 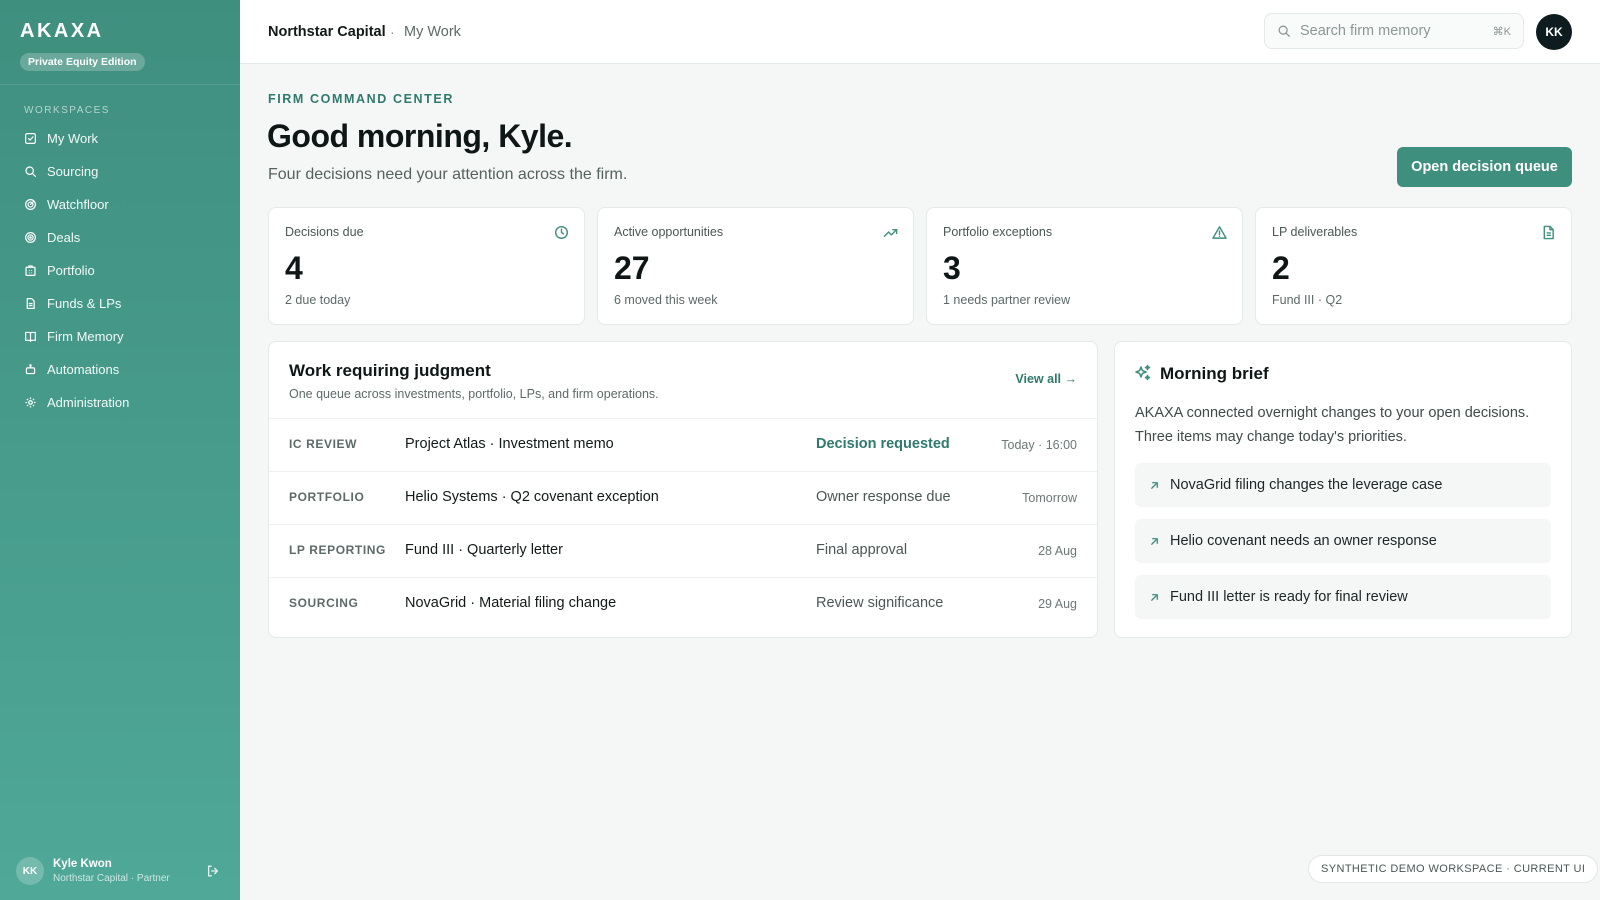 What do you see at coordinates (1453, 869) in the screenshot?
I see `demo-workspace-badge: SYNTHETIC DEMO WORKSPACE · CURRENT UI` at bounding box center [1453, 869].